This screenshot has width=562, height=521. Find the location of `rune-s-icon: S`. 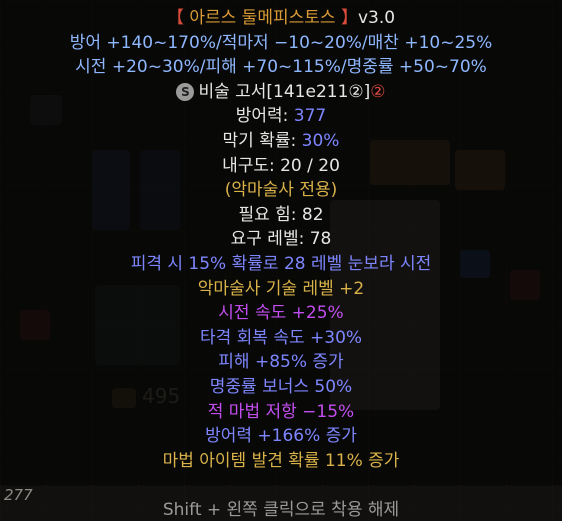

rune-s-icon: S is located at coordinates (185, 91).